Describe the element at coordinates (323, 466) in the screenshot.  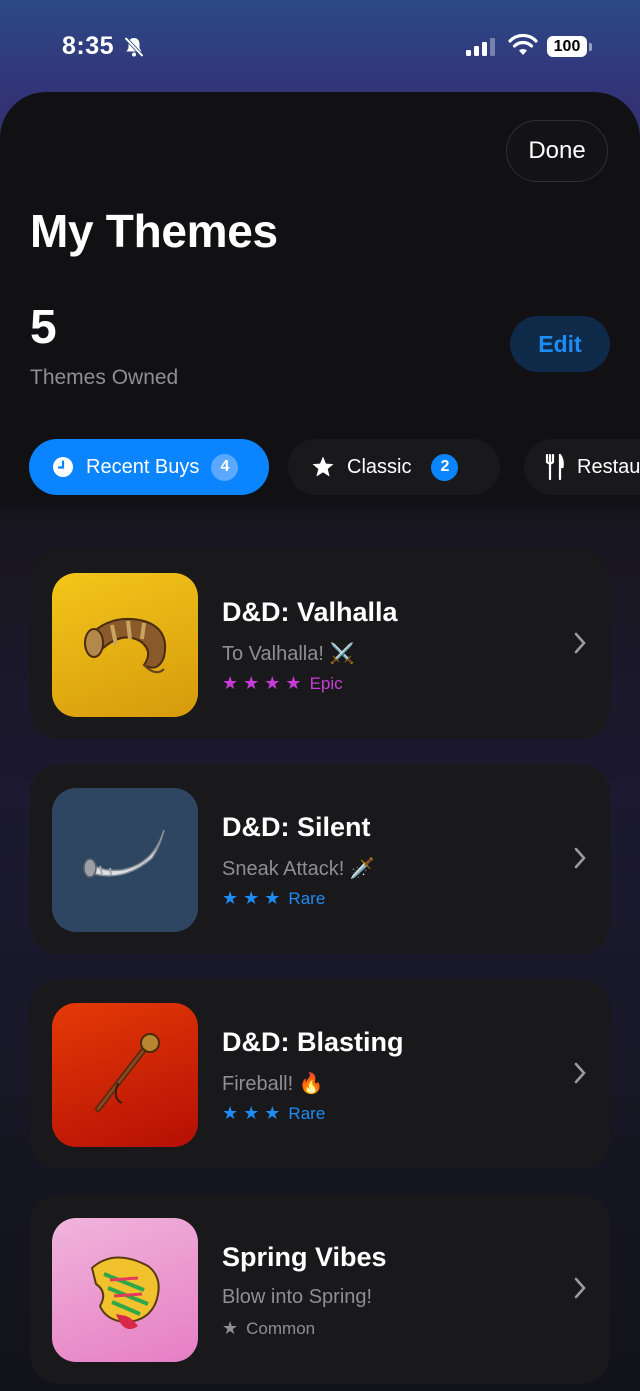
I see `star-icon` at that location.